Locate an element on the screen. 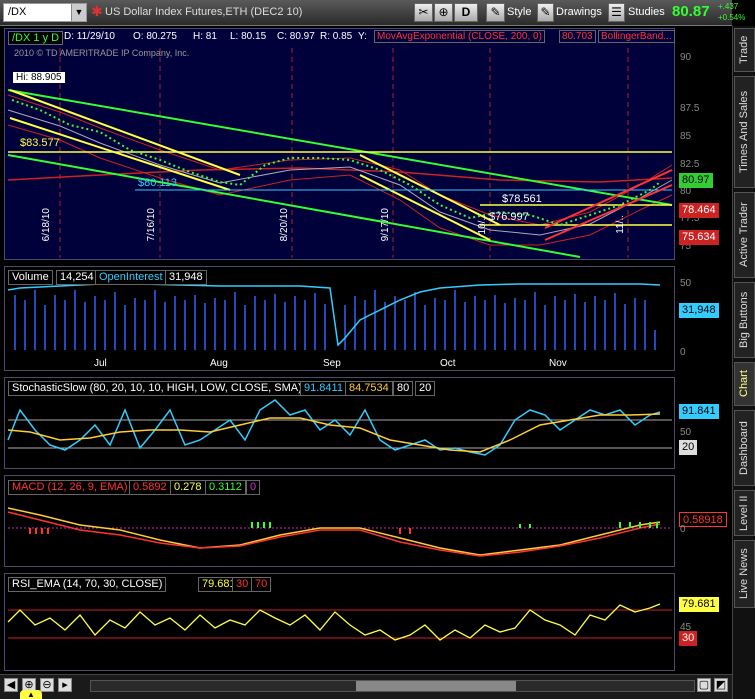 Image resolution: width=755 pixels, height=699 pixels. macd-zero: 0 is located at coordinates (253, 487).